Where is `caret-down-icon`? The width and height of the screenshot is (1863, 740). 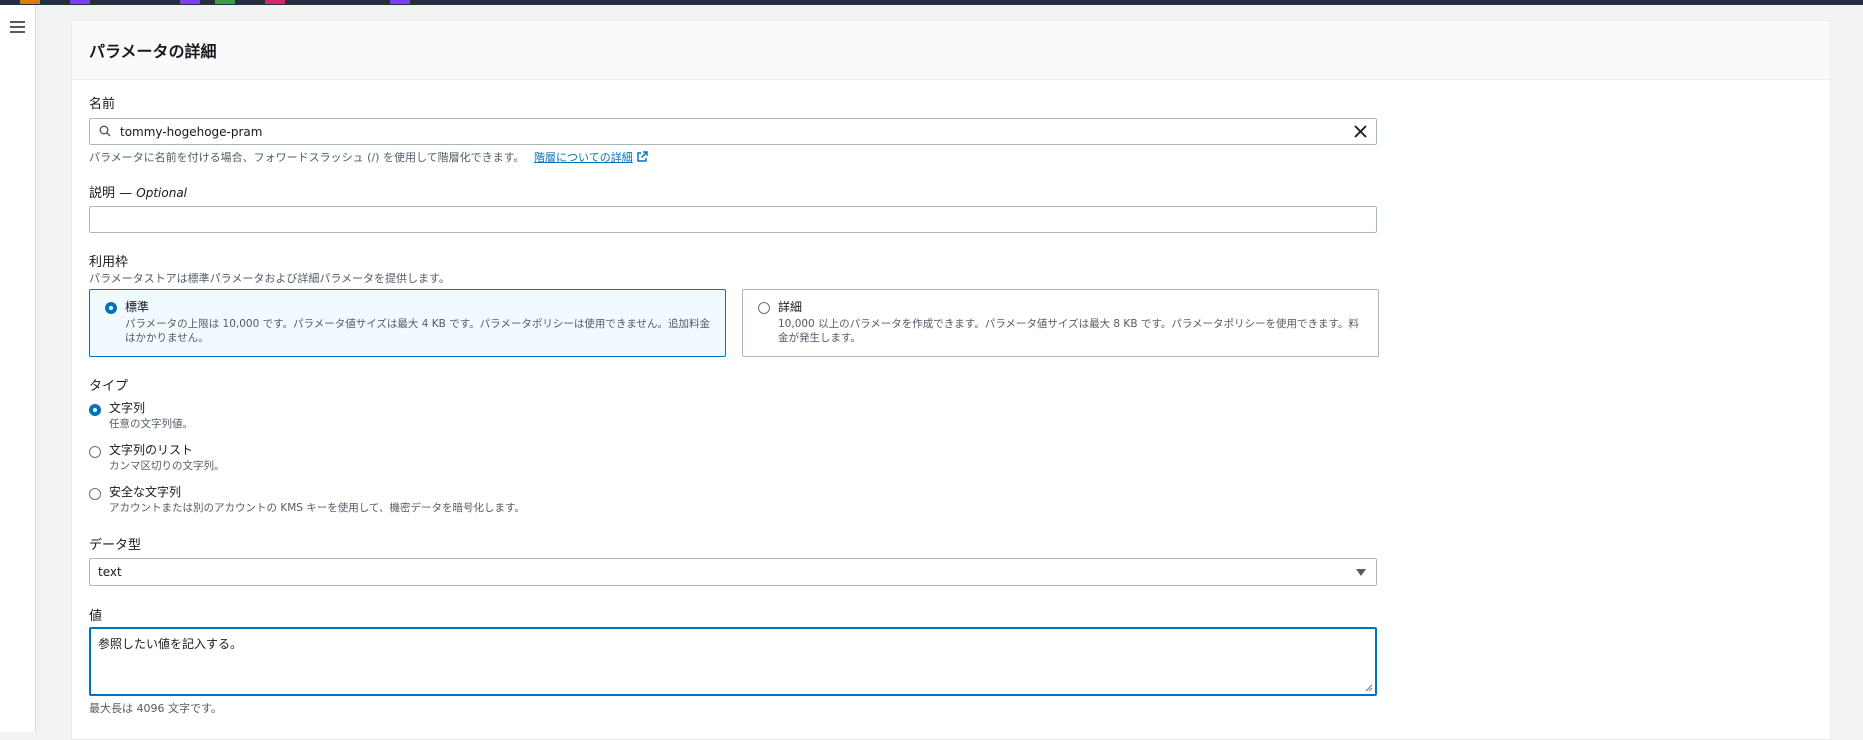
caret-down-icon is located at coordinates (1361, 572).